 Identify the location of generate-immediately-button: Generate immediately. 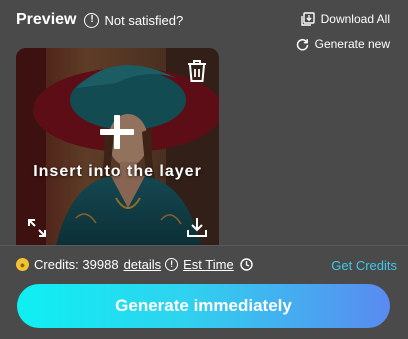
(203, 306).